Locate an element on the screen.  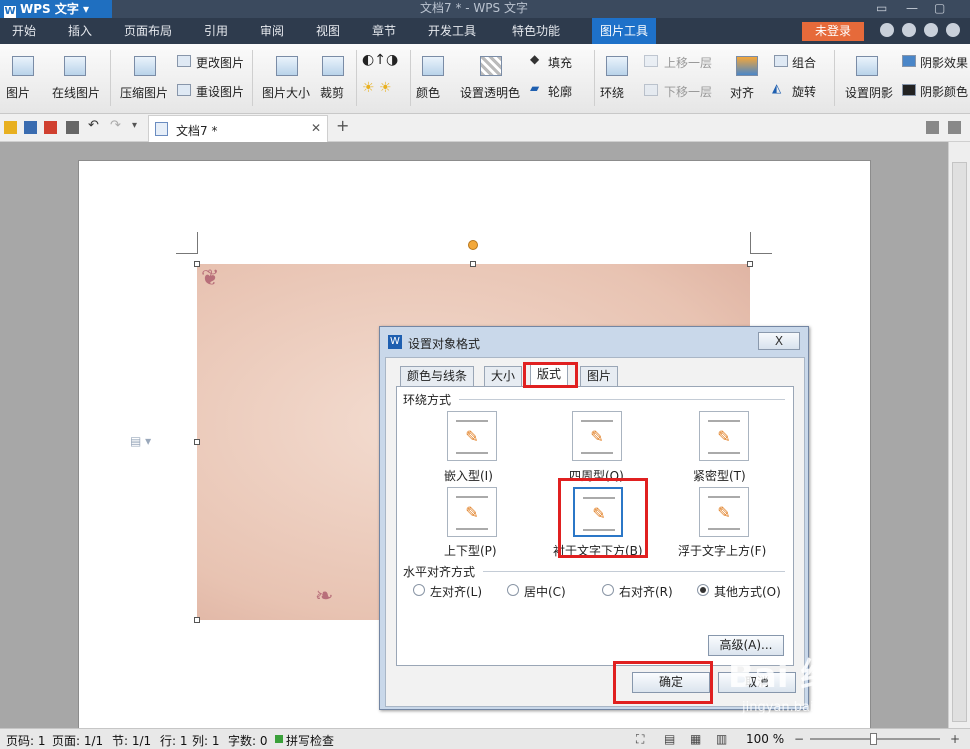
shadow-color-icon is located at coordinates (909, 90).